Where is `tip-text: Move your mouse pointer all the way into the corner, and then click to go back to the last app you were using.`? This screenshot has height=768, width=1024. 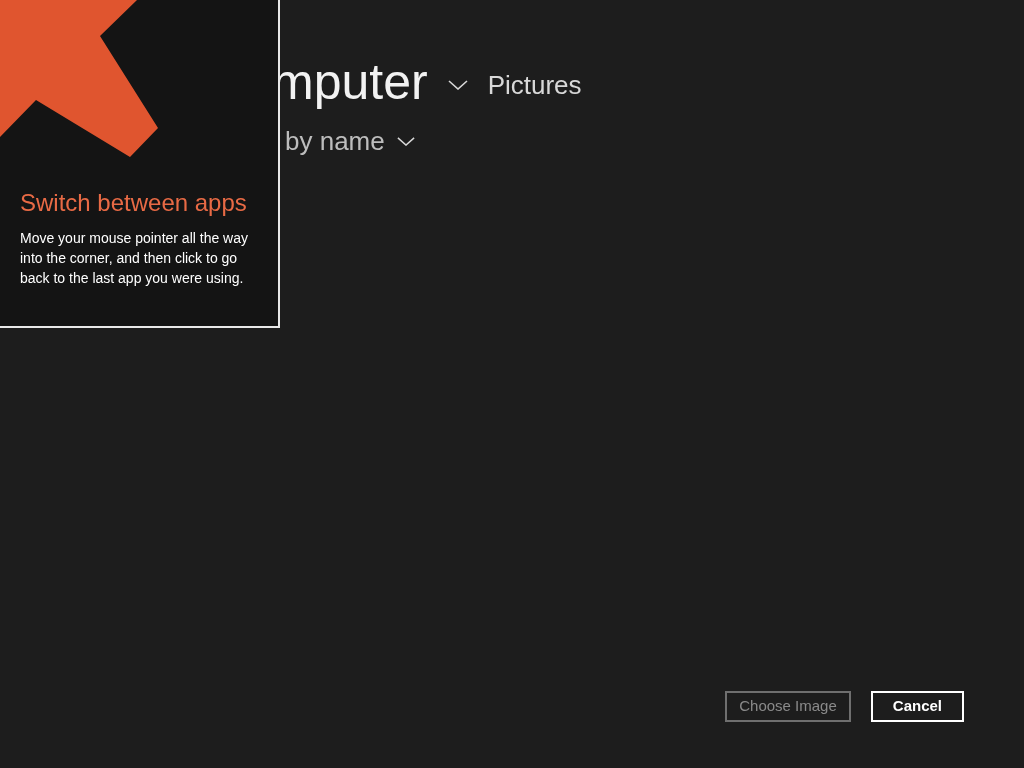
tip-text: Move your mouse pointer all the way into the corner, and then click to go back to the last app you were using. is located at coordinates (134, 258).